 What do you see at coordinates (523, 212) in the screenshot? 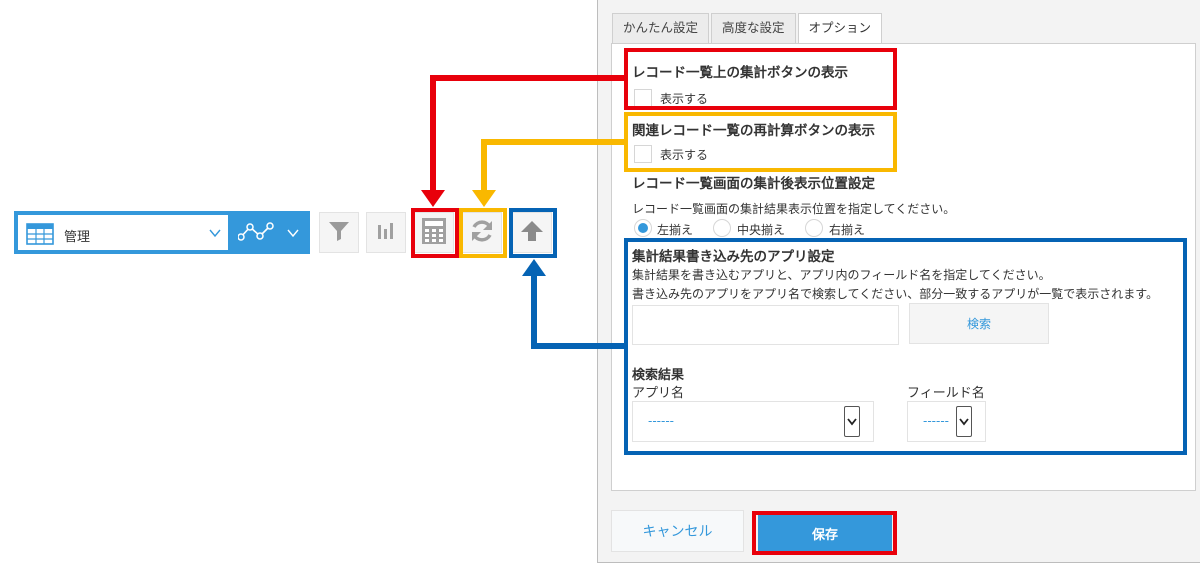
I see `connector-arrows` at bounding box center [523, 212].